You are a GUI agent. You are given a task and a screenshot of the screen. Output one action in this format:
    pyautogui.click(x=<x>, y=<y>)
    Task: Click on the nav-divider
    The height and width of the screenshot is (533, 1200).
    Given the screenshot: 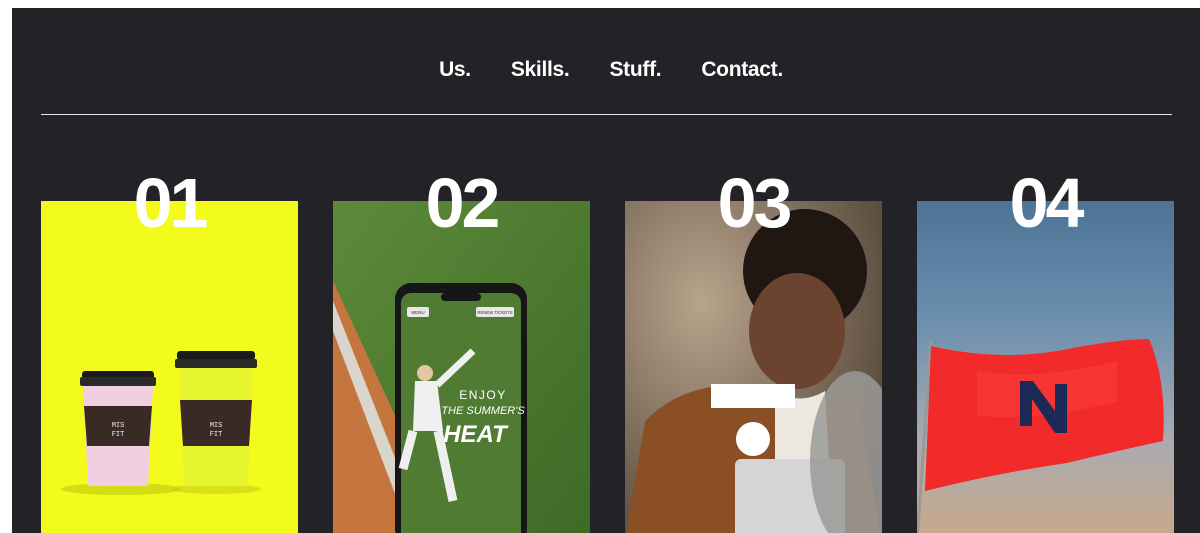 What is the action you would take?
    pyautogui.click(x=606, y=114)
    